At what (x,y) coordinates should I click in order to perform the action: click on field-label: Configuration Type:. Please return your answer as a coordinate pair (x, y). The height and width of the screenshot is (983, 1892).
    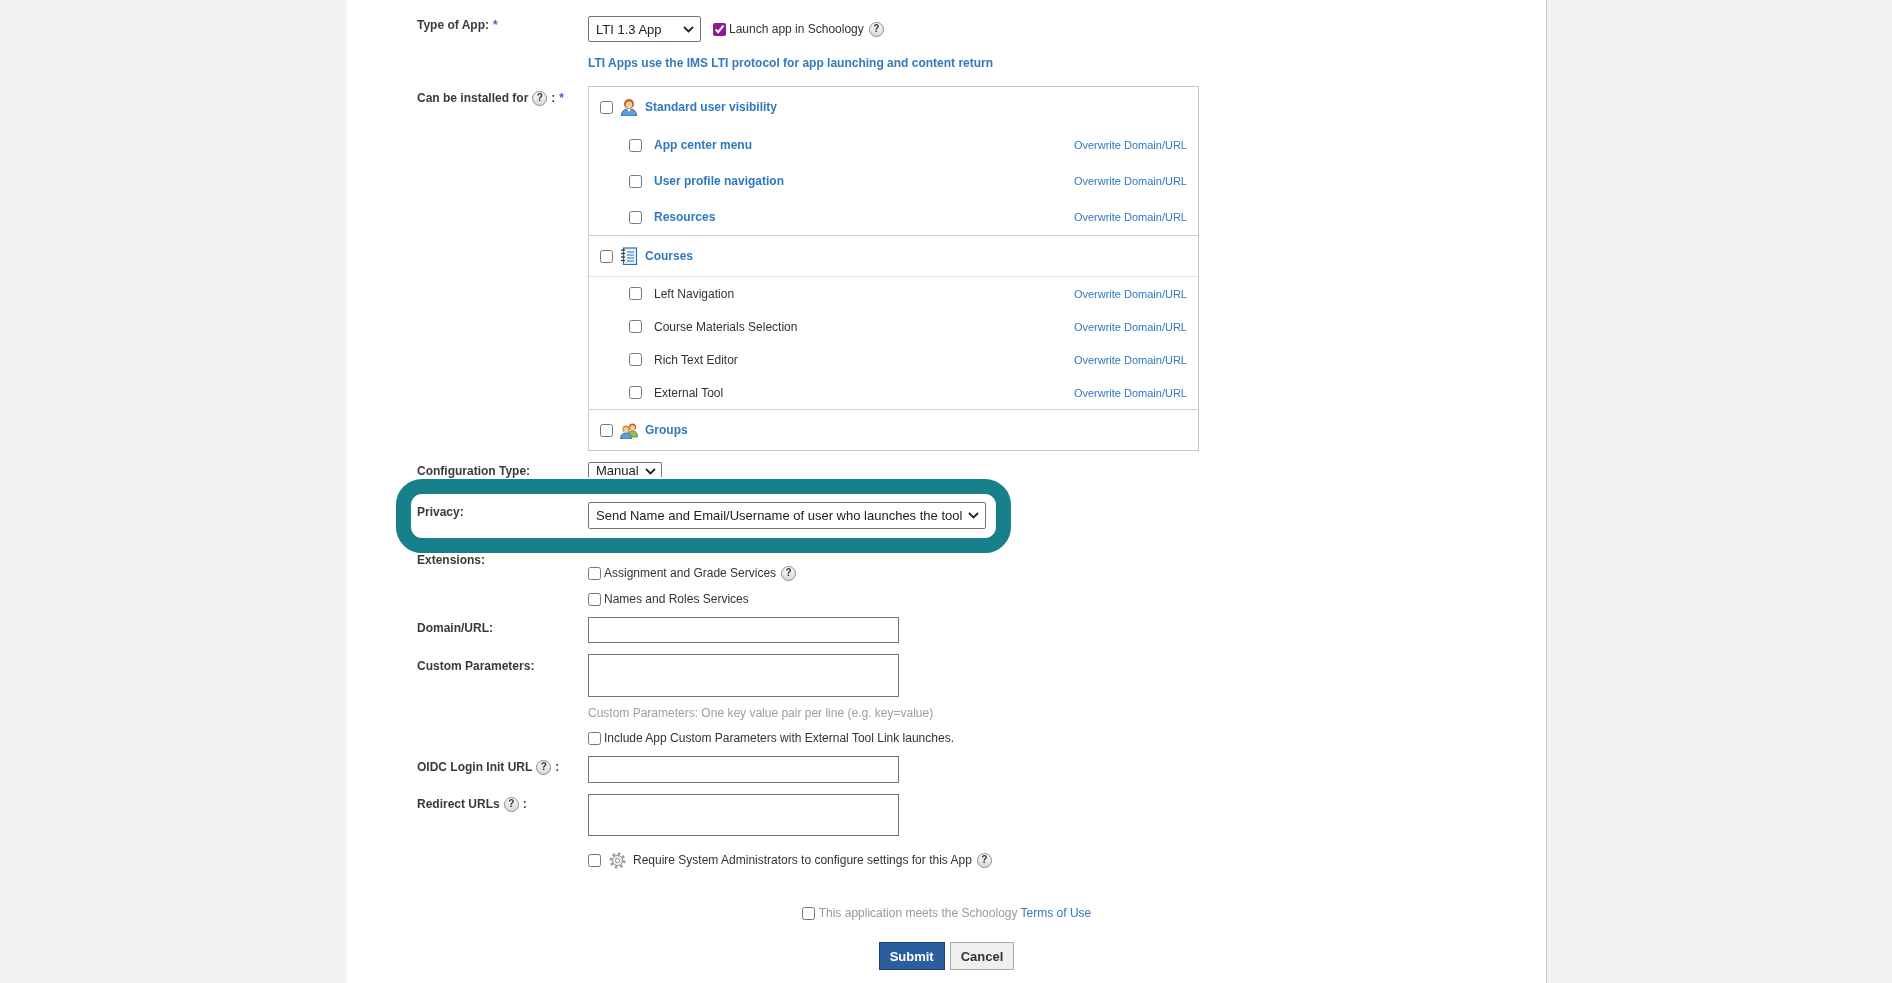
    Looking at the image, I should click on (474, 471).